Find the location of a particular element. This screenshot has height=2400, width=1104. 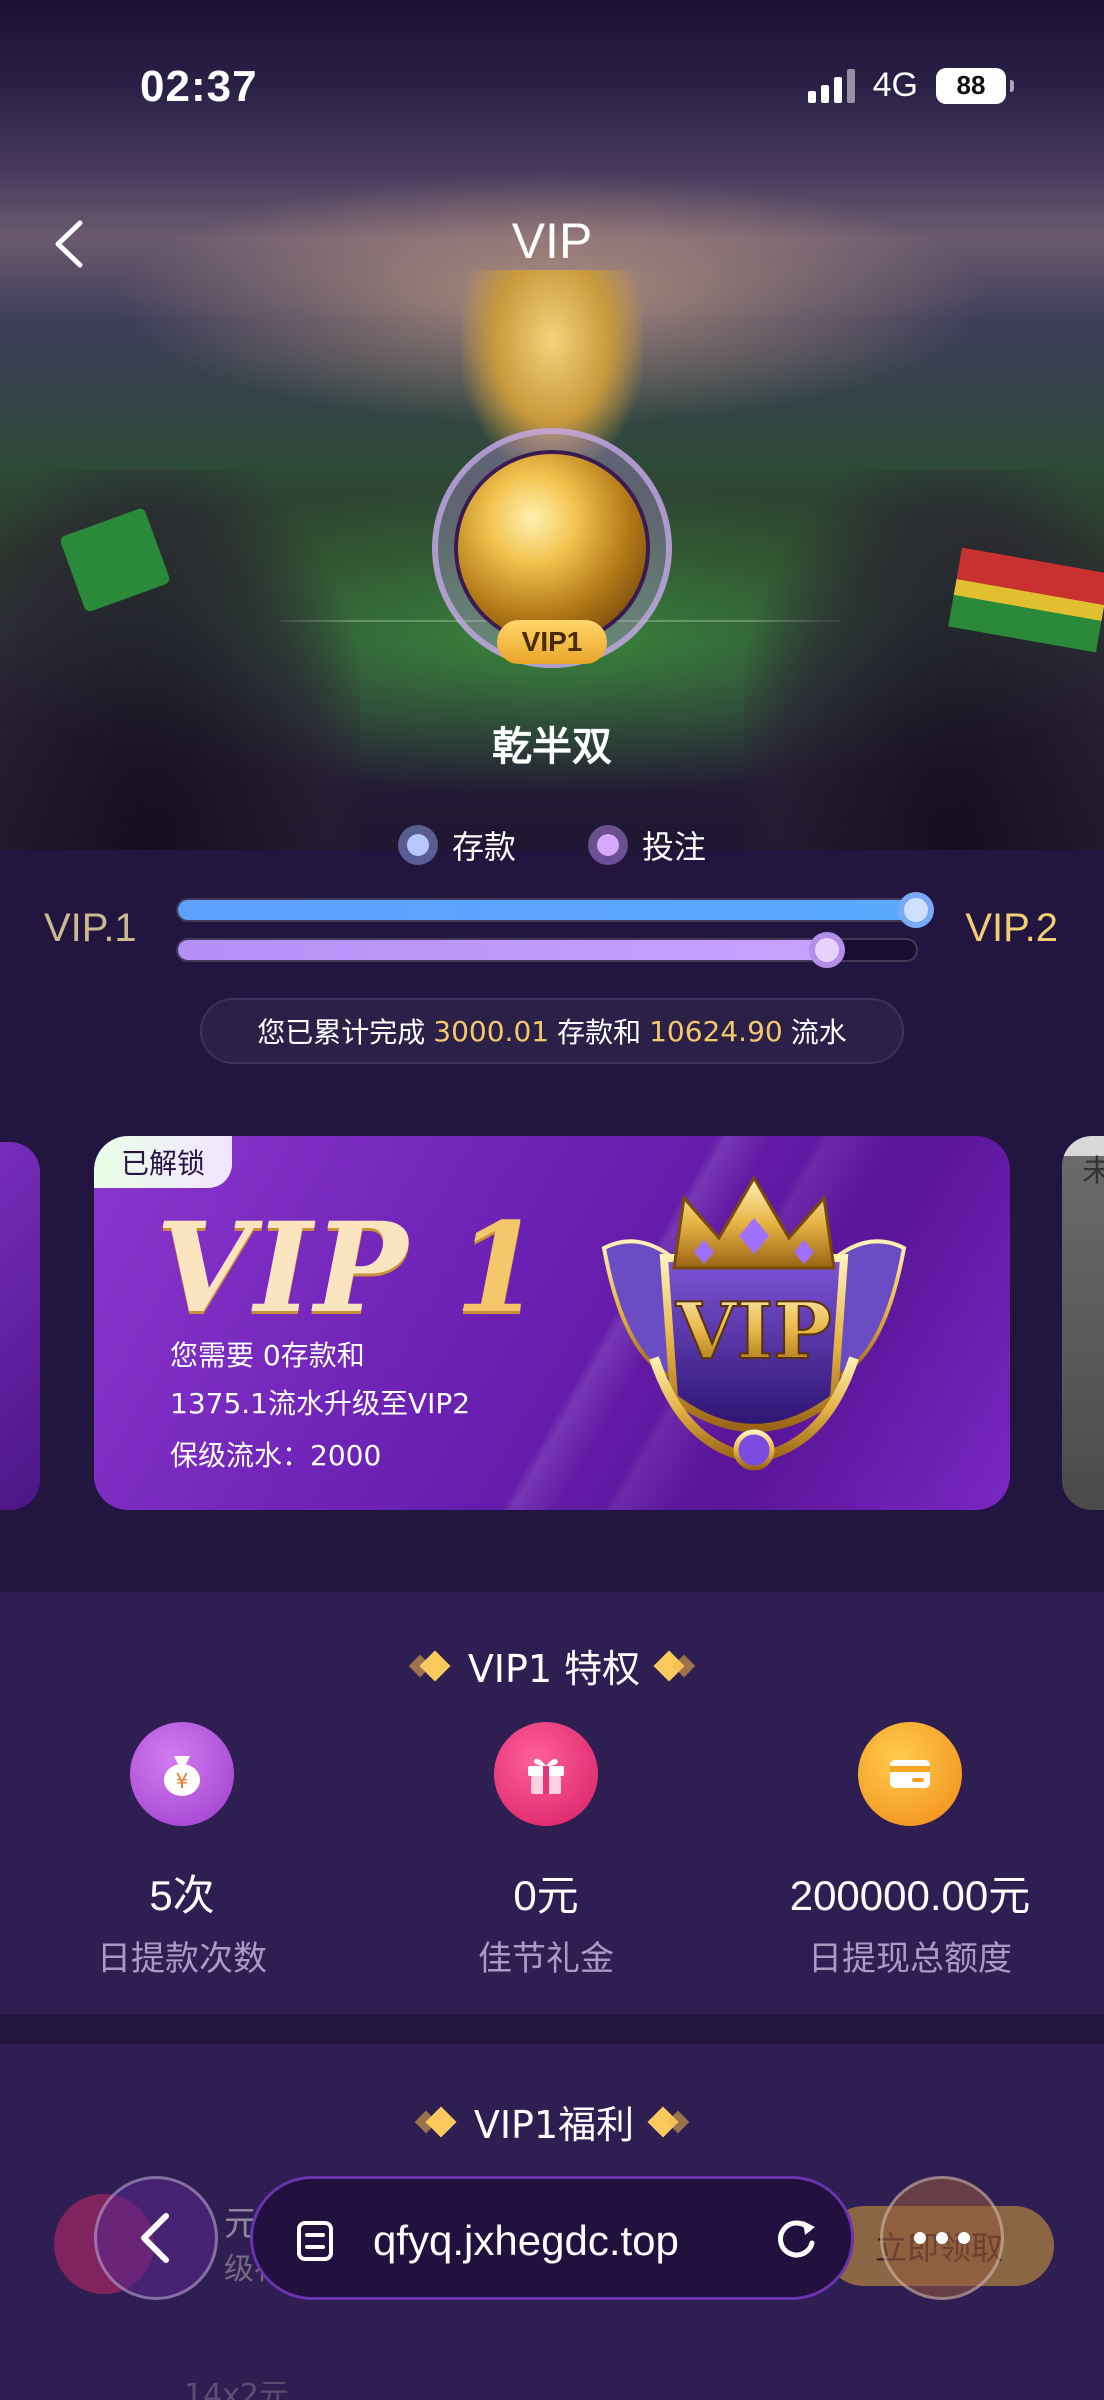

vip-card-requirements: 您需要 0存款和 1375.1流水升级至VIP2 保级流水：2000 is located at coordinates (320, 1406).